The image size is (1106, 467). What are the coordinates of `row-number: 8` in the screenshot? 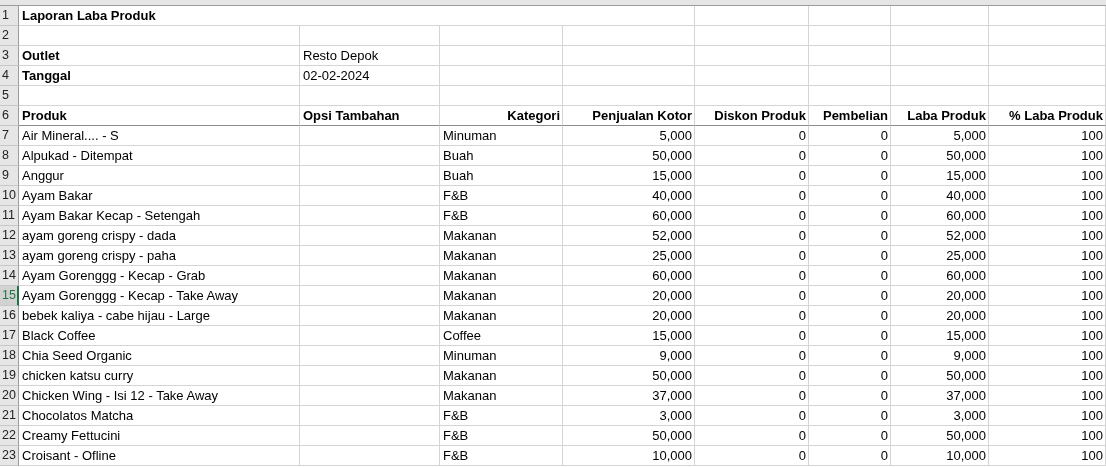 It's located at (9, 156).